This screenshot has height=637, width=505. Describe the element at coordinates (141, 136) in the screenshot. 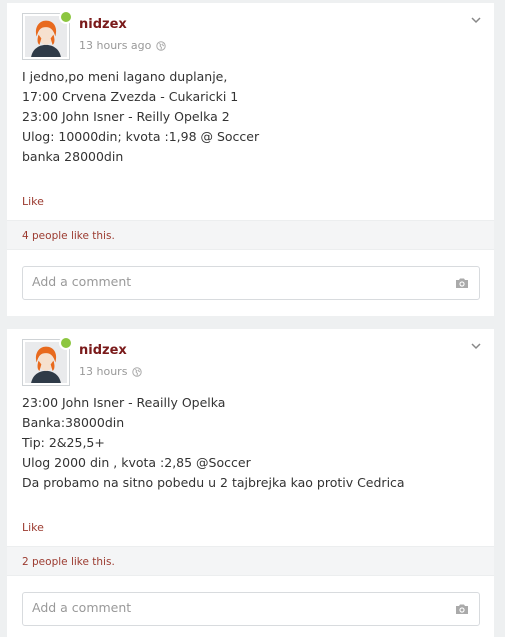

I see `post-line: Ulog: 10000din; kvota :1,98 @ Soccer` at that location.